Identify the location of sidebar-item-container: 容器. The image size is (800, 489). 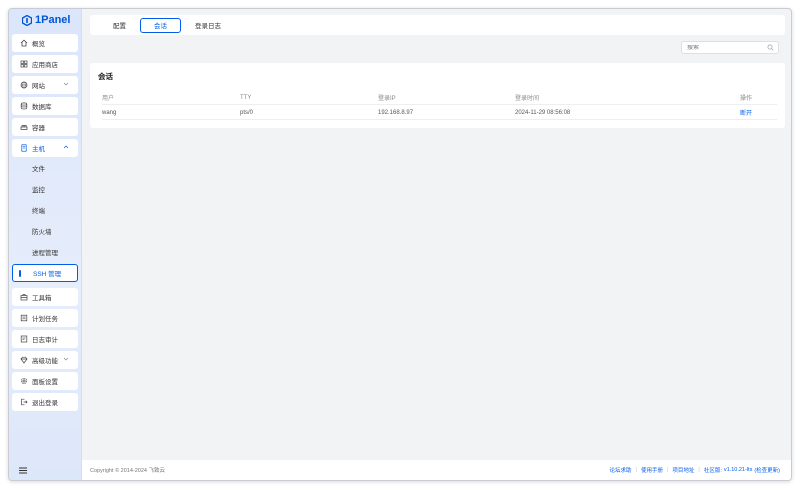
(45, 127).